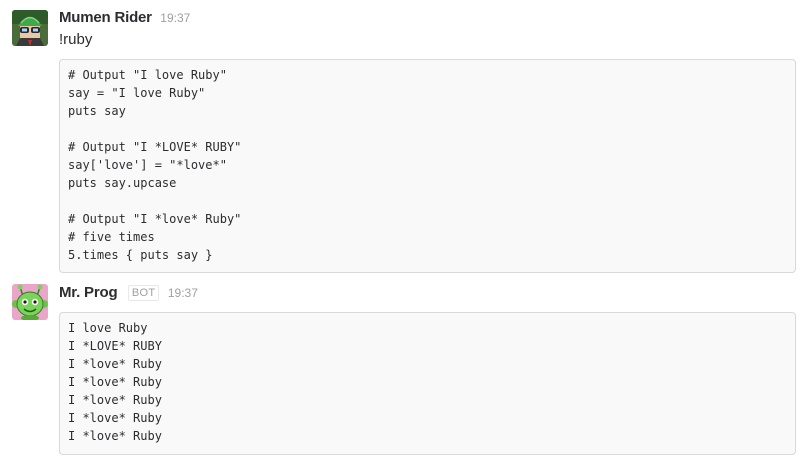 The width and height of the screenshot is (804, 463). Describe the element at coordinates (97, 111) in the screenshot. I see `code-line: puts say` at that location.